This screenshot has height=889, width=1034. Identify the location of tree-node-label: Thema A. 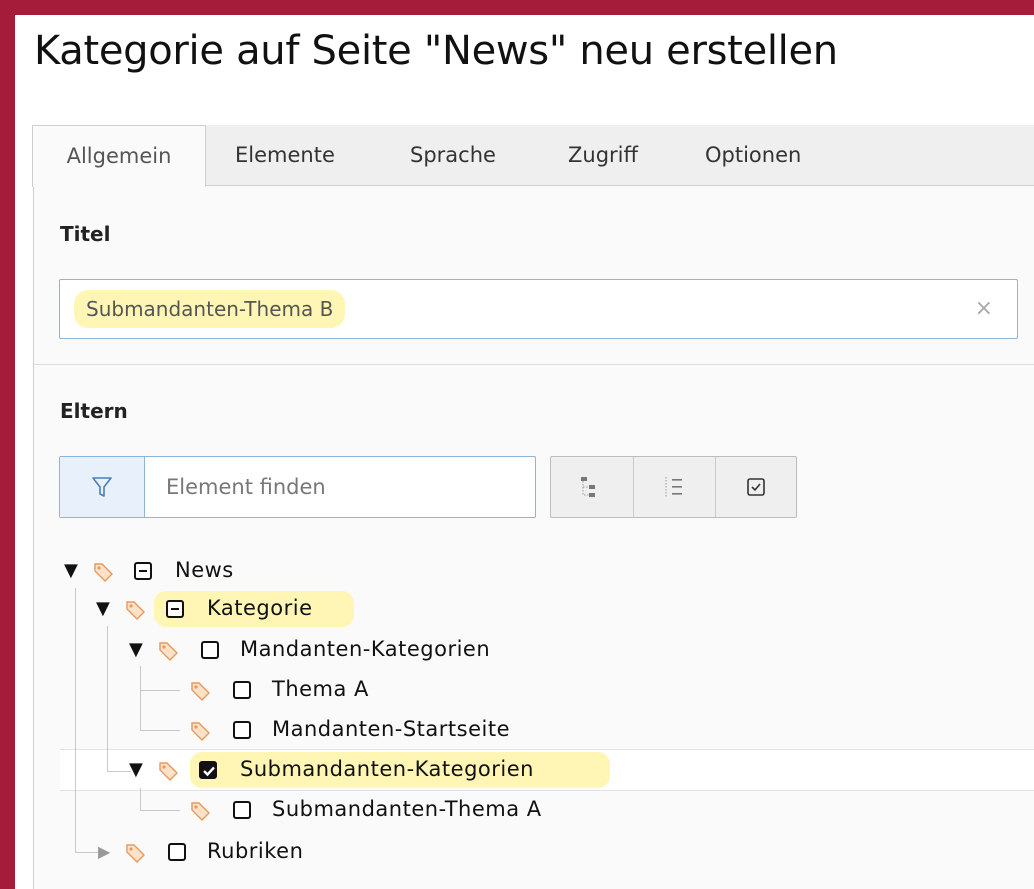
(320, 689).